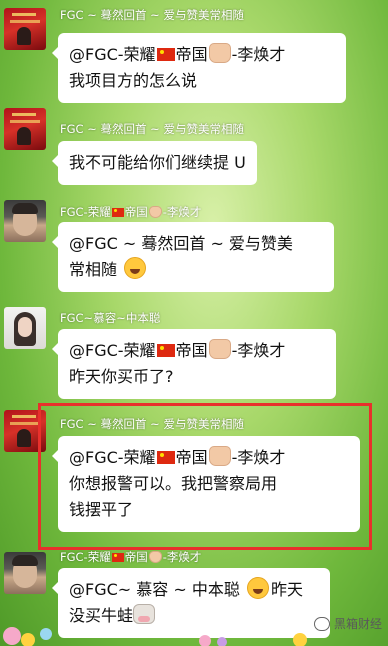  I want to click on watermark: 黑箱财经, so click(347, 623).